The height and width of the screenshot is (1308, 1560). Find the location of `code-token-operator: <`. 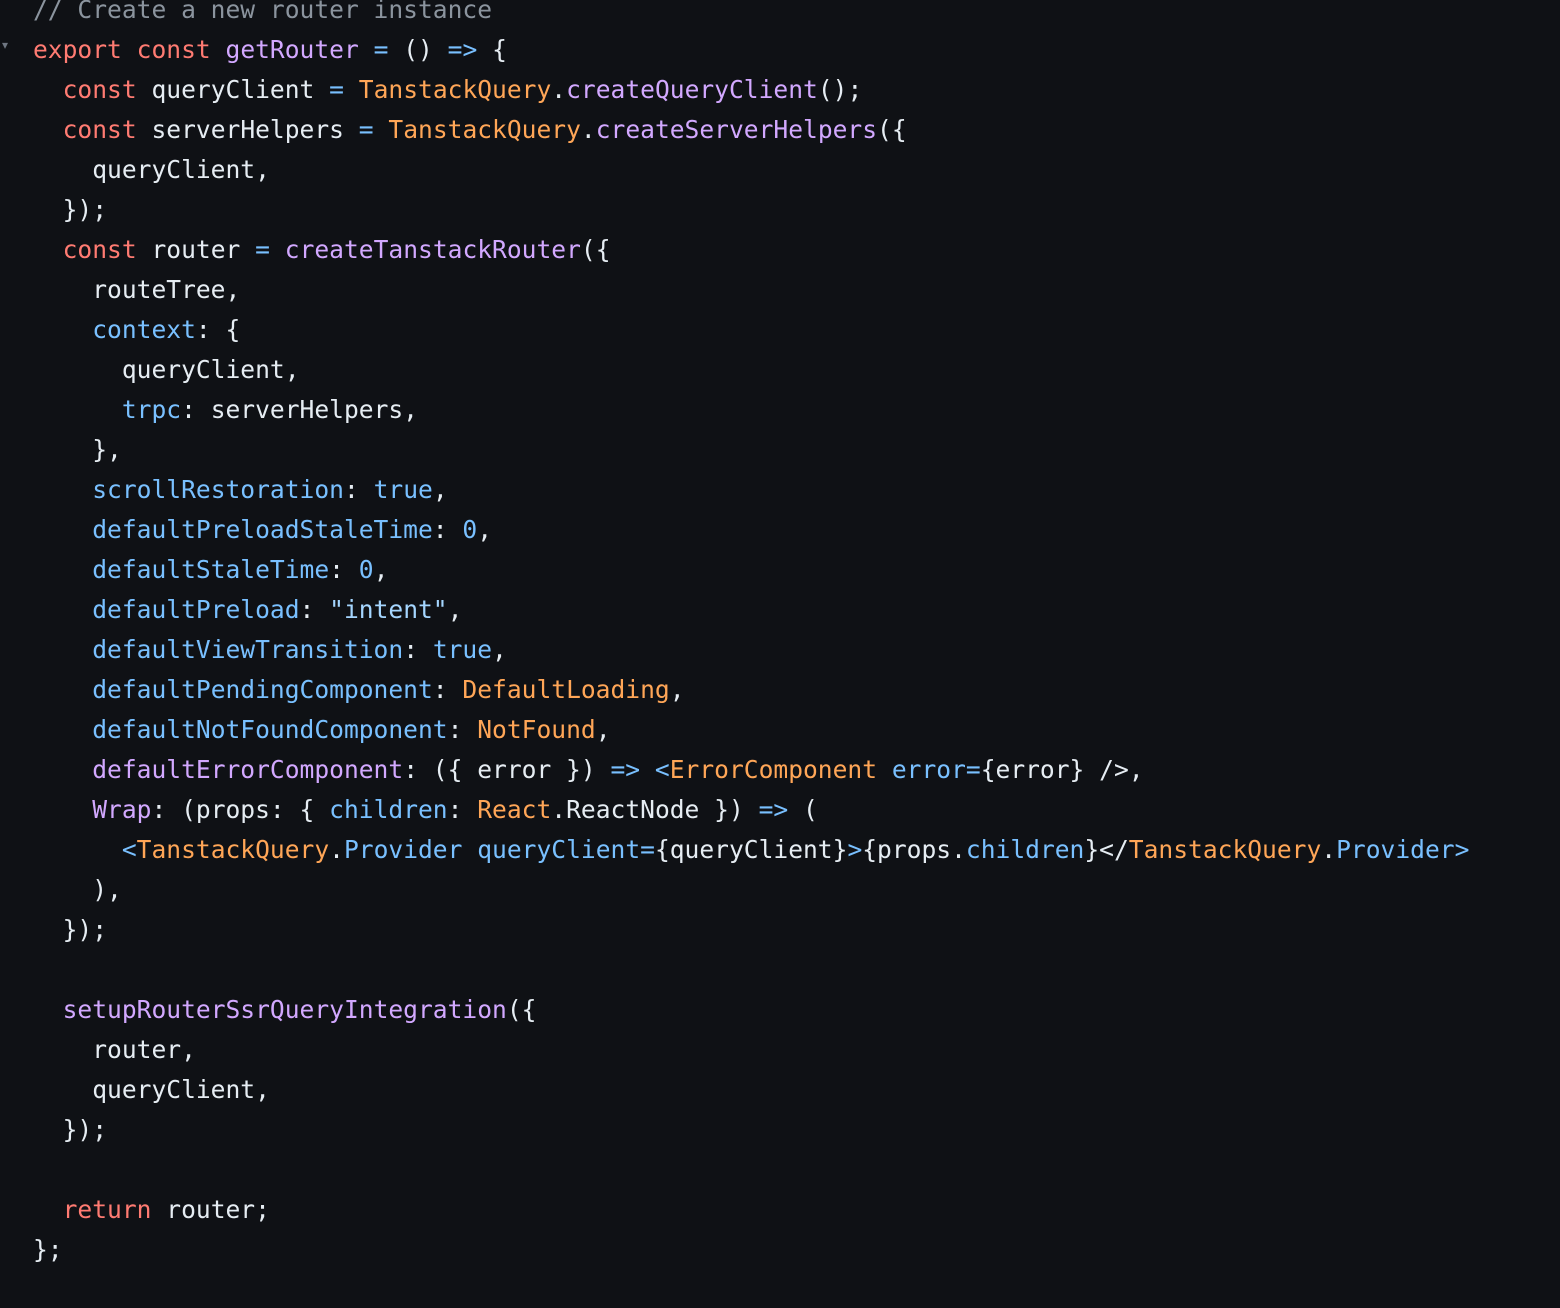

code-token-operator: < is located at coordinates (129, 849).